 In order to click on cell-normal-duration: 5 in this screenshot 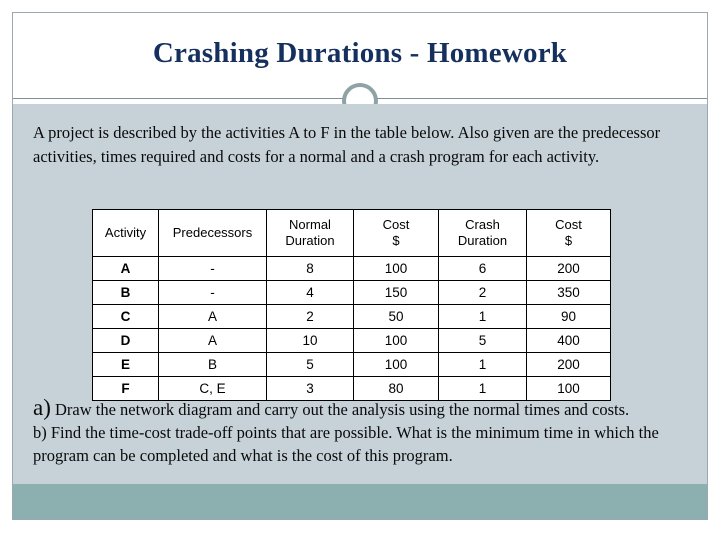, I will do `click(310, 364)`.